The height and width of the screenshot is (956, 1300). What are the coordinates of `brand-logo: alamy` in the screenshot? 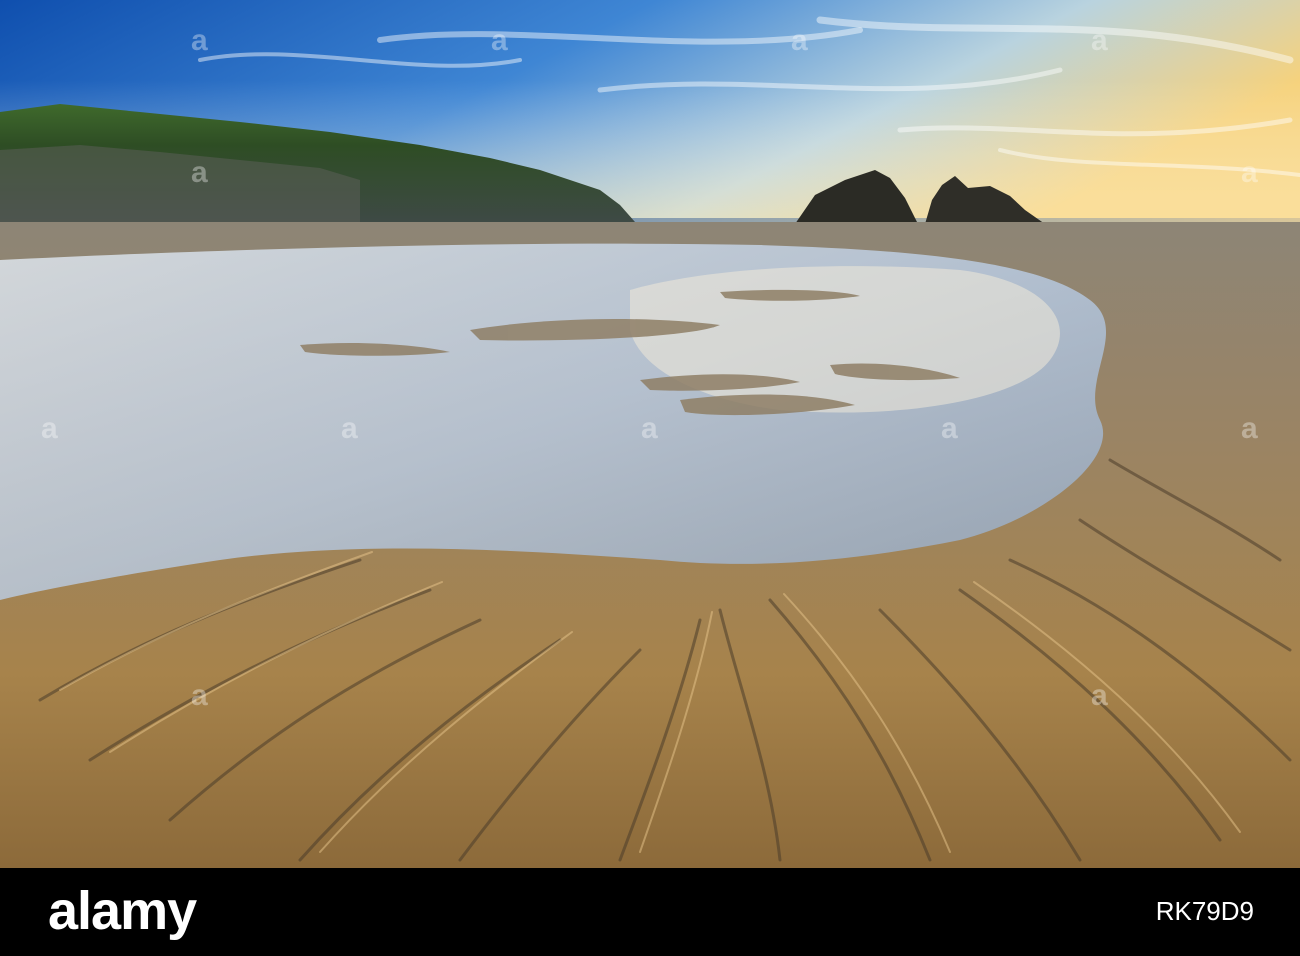 It's located at (122, 911).